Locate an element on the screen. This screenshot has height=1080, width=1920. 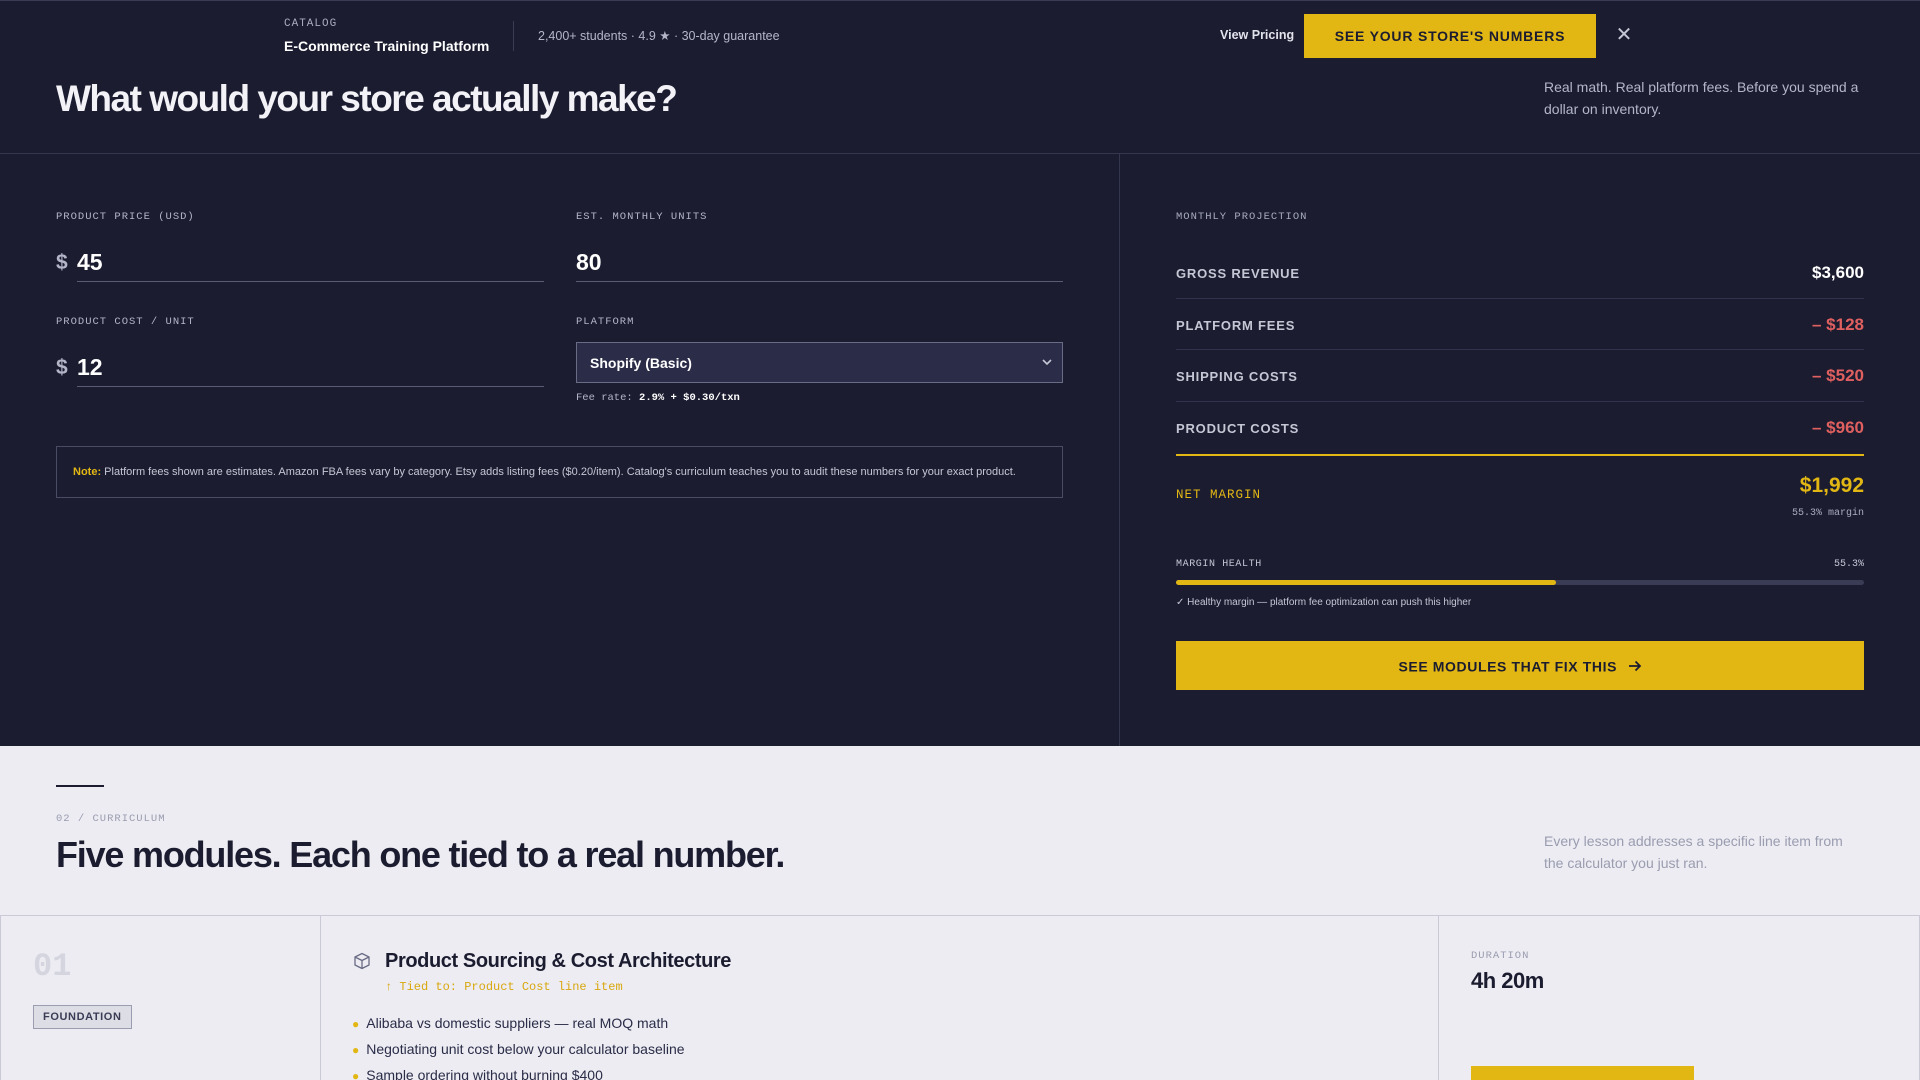
fee-rate: Fee rate: 2.9% + $0.30/txn is located at coordinates (658, 398).